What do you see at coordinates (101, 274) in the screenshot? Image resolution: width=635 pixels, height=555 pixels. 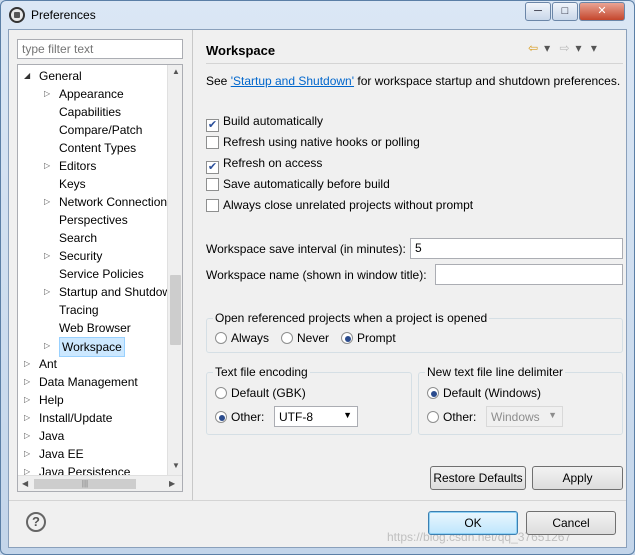 I see `tree-item-label: Service Policies` at bounding box center [101, 274].